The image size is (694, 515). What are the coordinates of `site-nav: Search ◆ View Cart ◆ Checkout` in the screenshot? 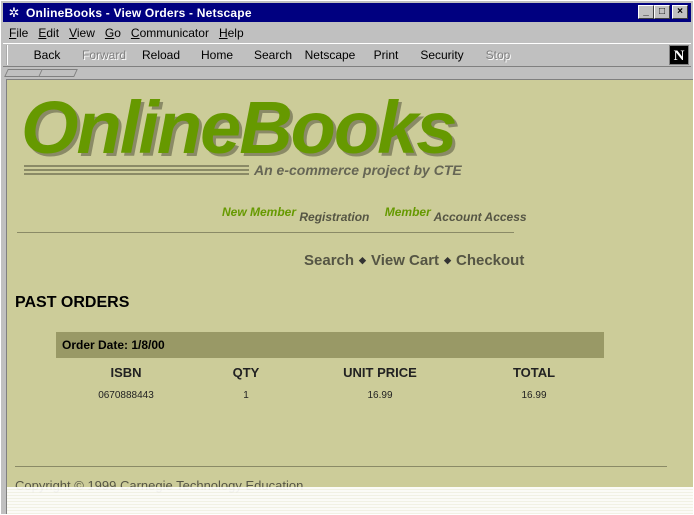 It's located at (414, 260).